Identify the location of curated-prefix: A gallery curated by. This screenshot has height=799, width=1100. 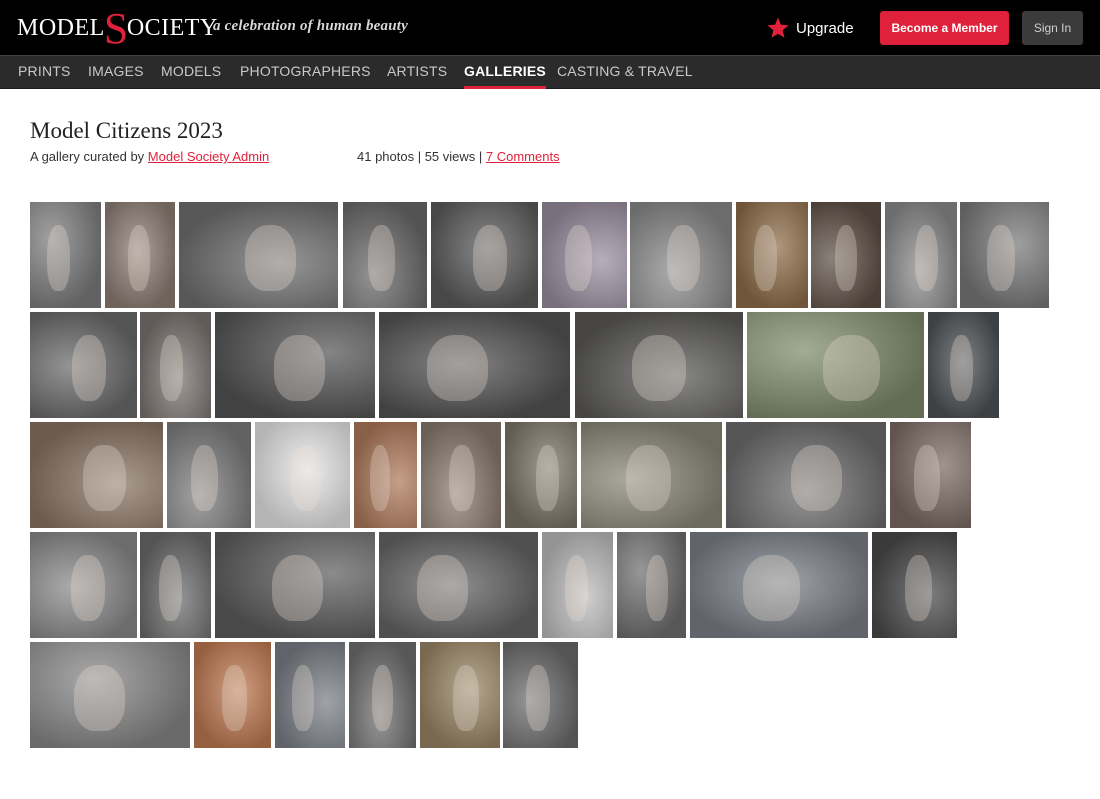
(89, 156).